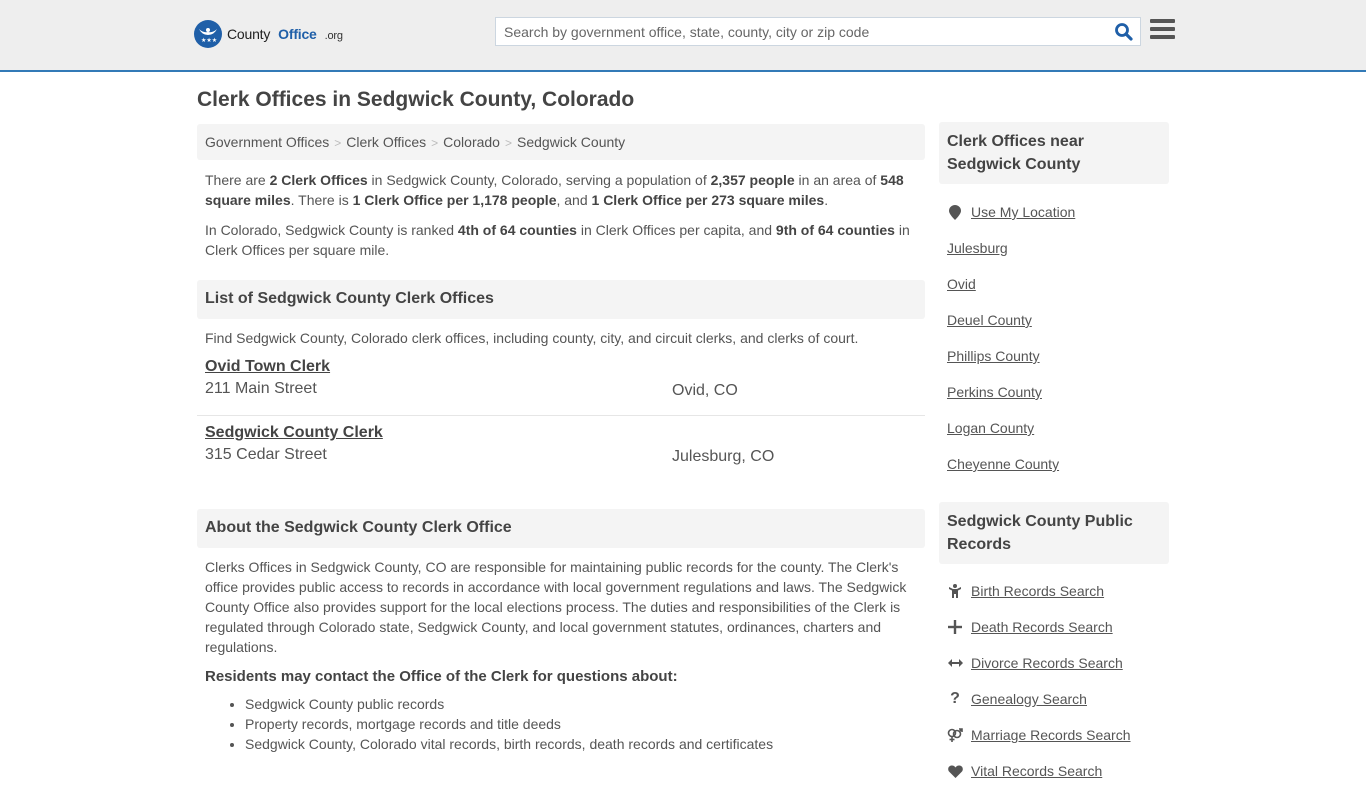 The width and height of the screenshot is (1366, 789). Describe the element at coordinates (1054, 428) in the screenshot. I see `nearby-item: Logan County` at that location.